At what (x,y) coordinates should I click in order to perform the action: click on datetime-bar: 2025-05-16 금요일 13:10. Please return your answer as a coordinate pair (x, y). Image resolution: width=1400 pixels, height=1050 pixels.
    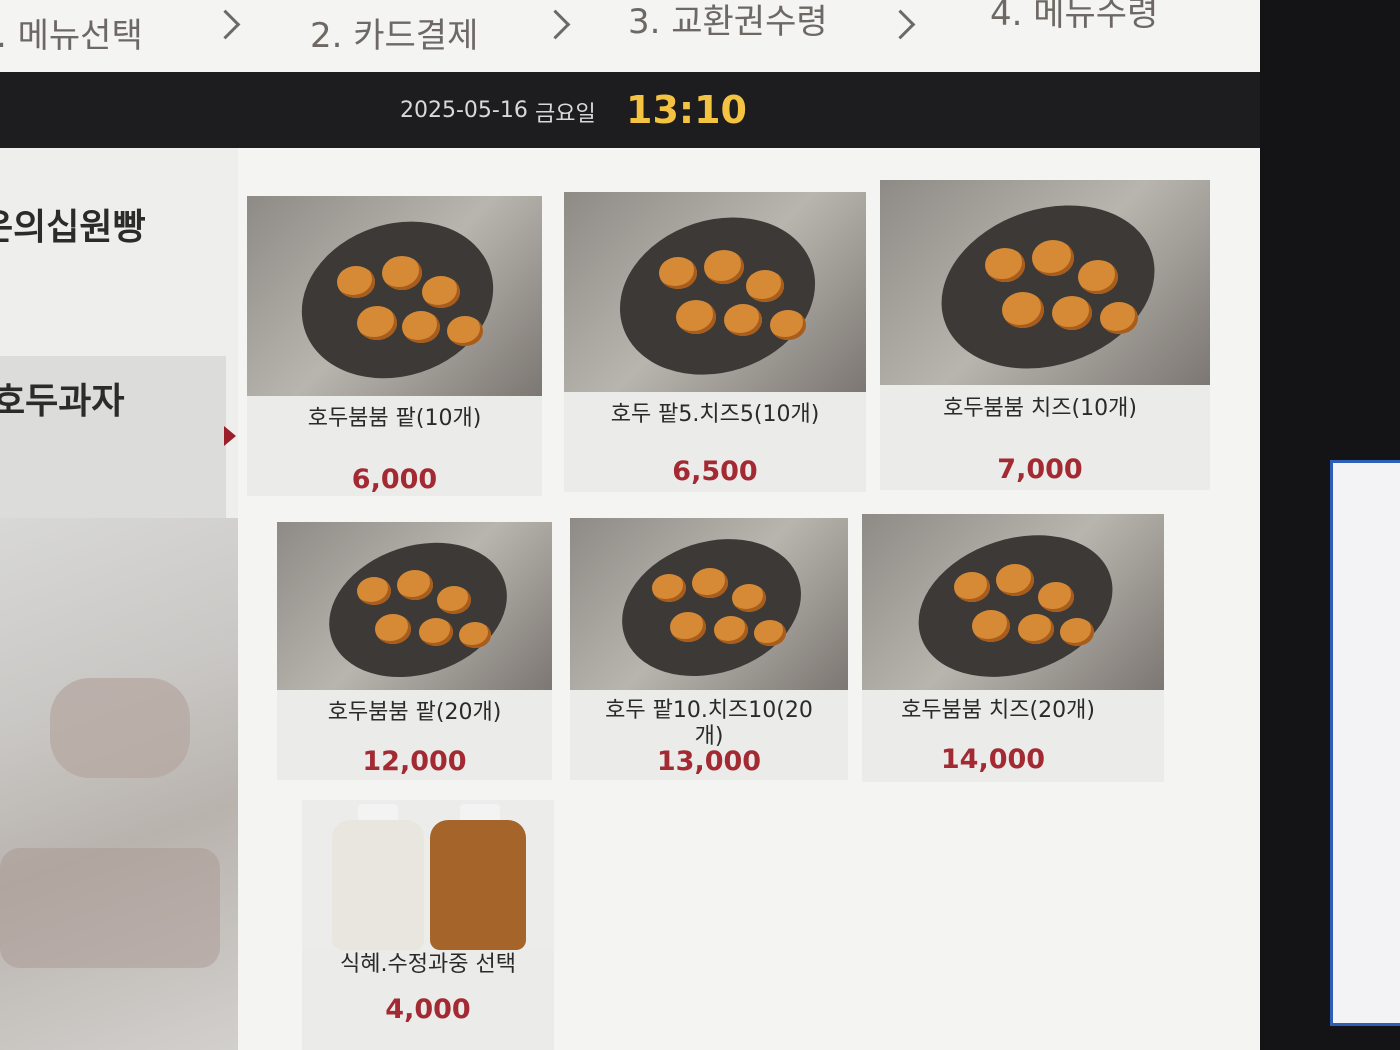
    Looking at the image, I should click on (645, 110).